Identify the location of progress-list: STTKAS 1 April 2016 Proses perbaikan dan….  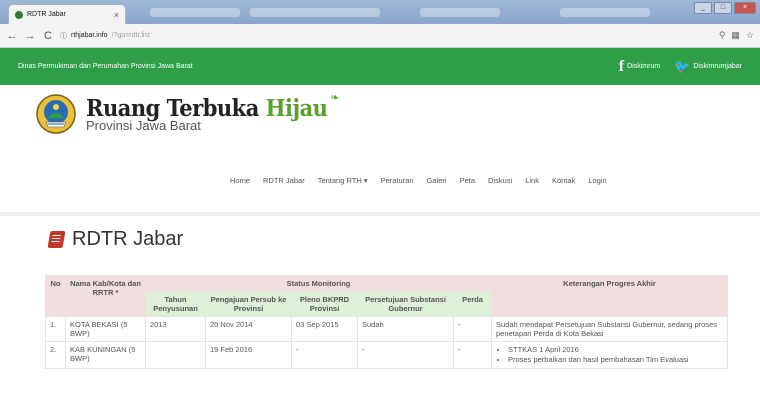
(609, 354).